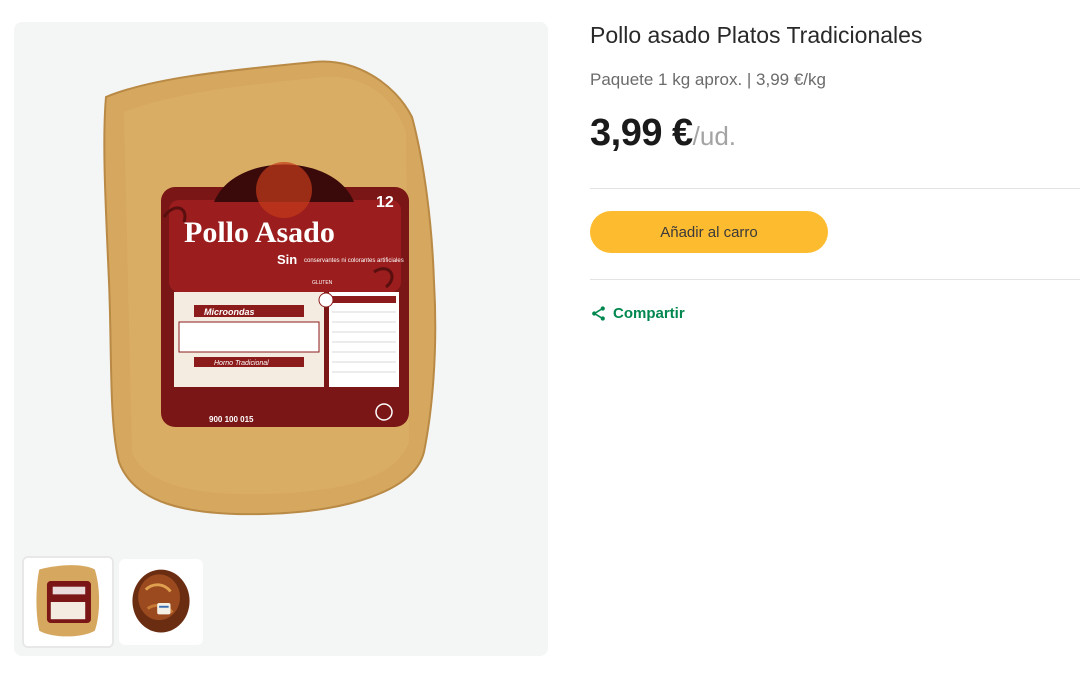 The image size is (1080, 682). What do you see at coordinates (641, 133) in the screenshot?
I see `product-price: 3,99 €` at bounding box center [641, 133].